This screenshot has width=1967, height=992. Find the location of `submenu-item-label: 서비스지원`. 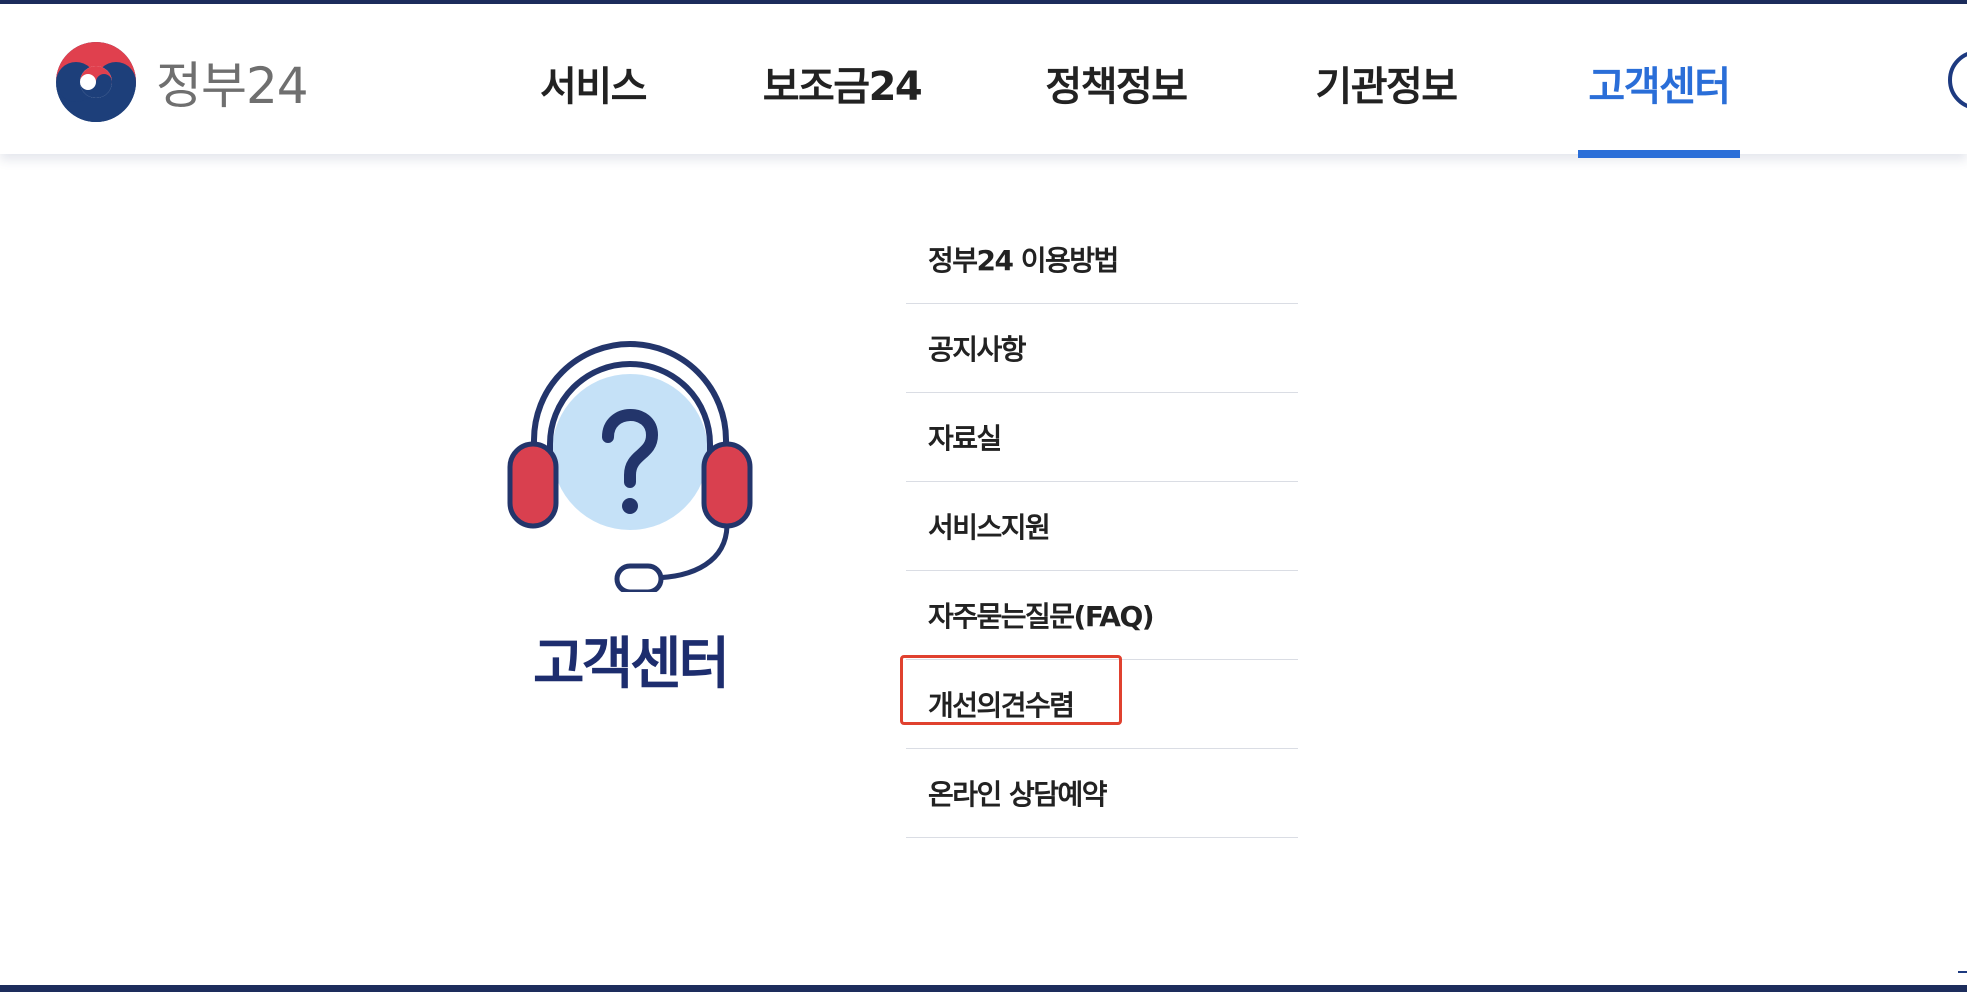

submenu-item-label: 서비스지원 is located at coordinates (989, 527).